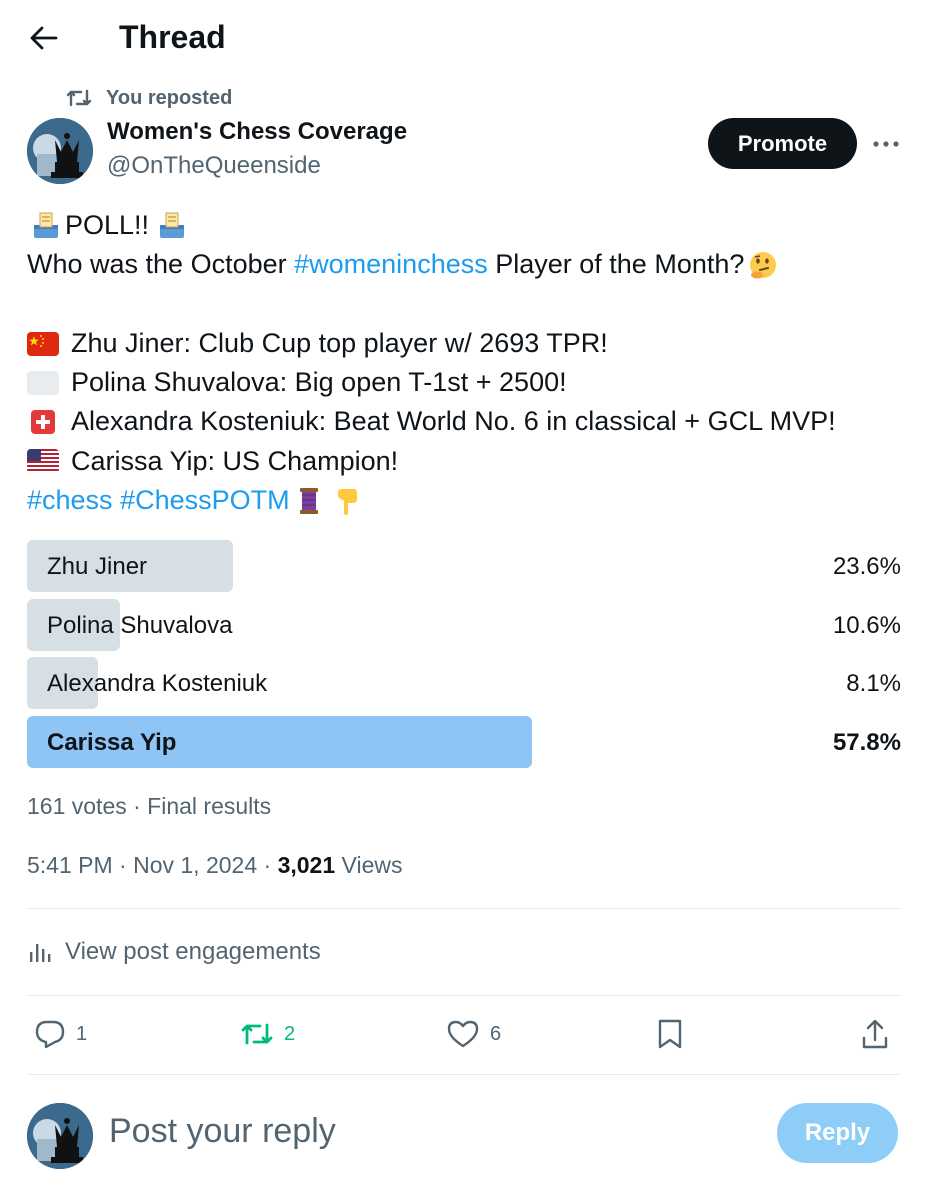  I want to click on poll-option: Polina Shuvalova 10.6%, so click(464, 624).